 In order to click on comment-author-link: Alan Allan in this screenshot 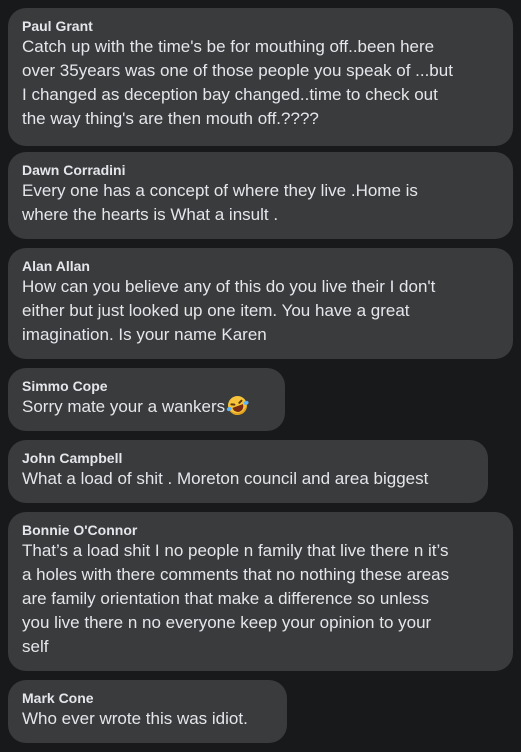, I will do `click(260, 266)`.